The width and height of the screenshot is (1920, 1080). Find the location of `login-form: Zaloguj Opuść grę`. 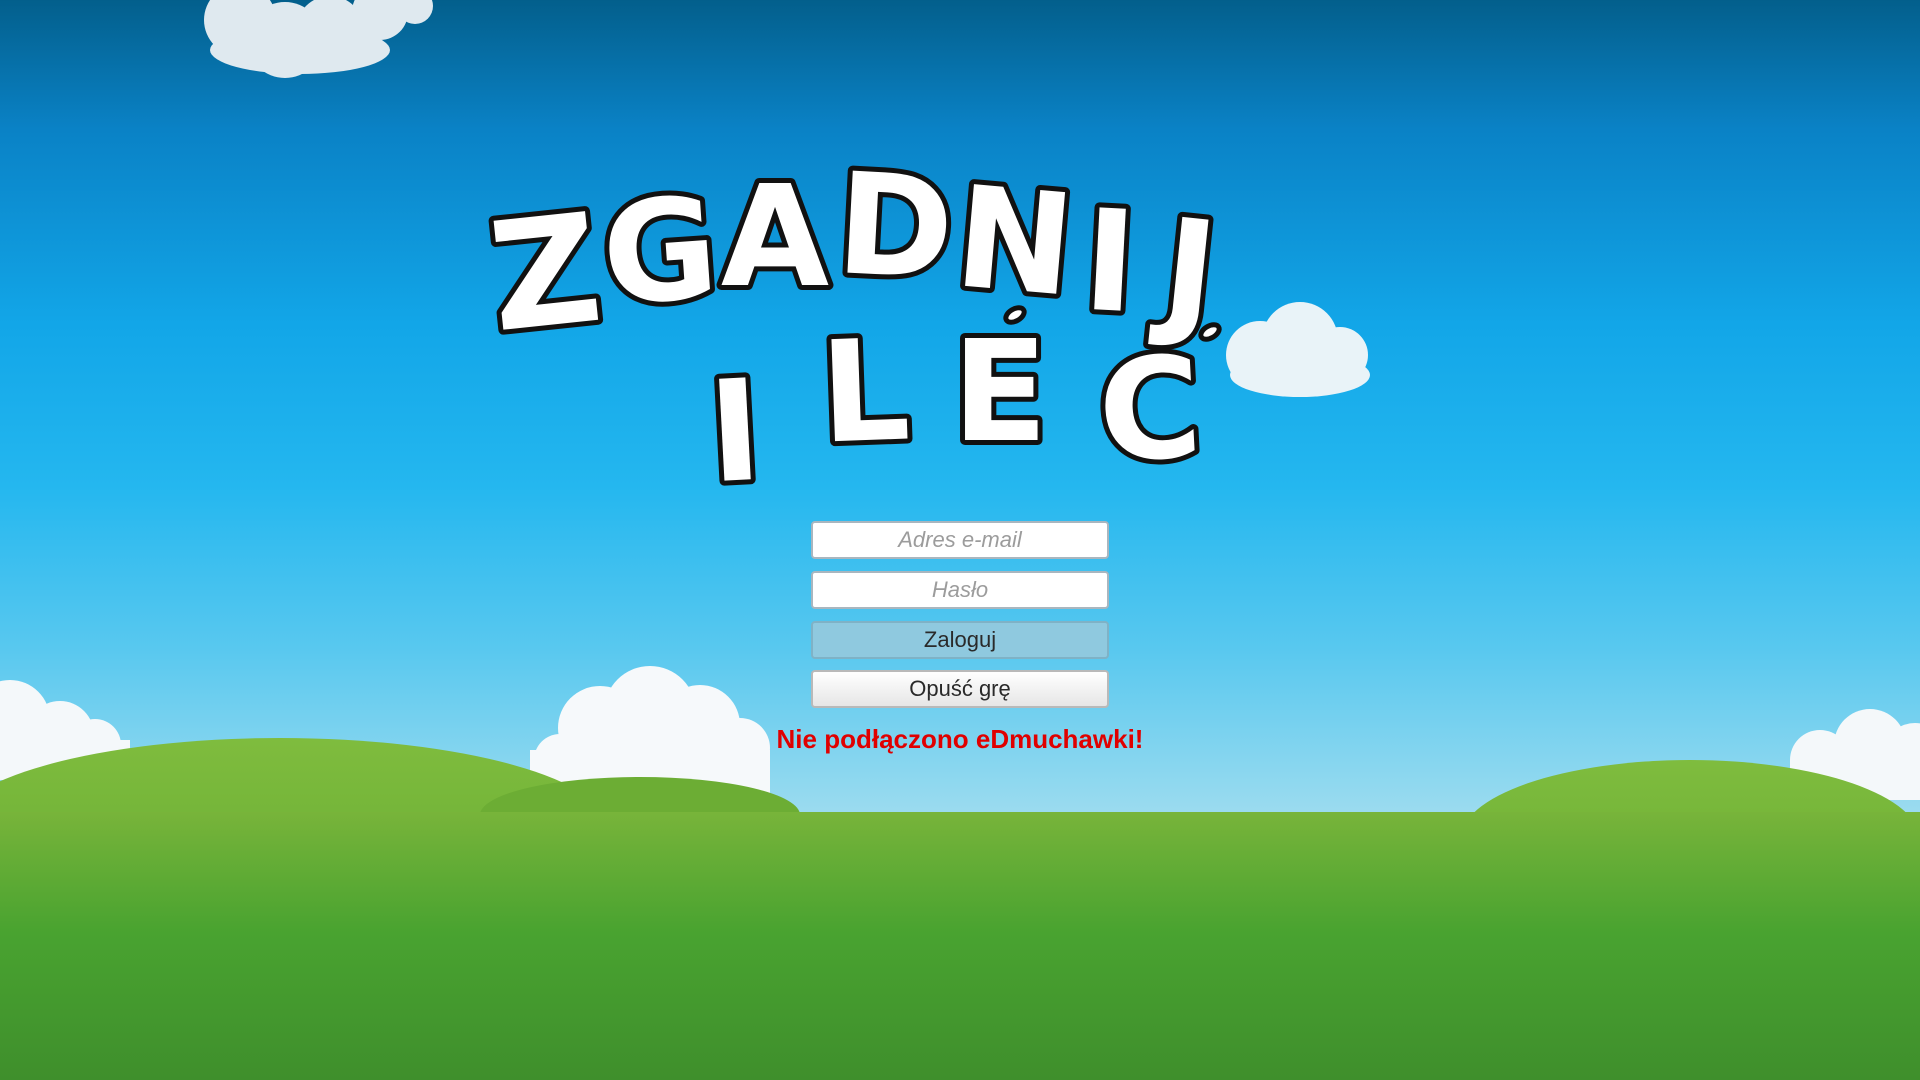

login-form: Zaloguj Opuść grę is located at coordinates (960, 614).